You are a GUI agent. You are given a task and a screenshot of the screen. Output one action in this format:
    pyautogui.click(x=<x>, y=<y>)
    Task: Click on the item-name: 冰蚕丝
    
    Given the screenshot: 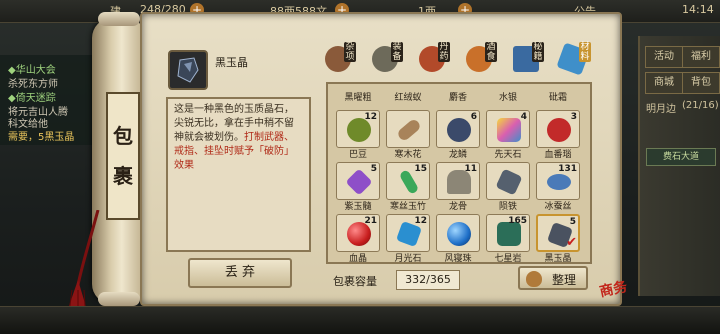 What is the action you would take?
    pyautogui.click(x=558, y=207)
    